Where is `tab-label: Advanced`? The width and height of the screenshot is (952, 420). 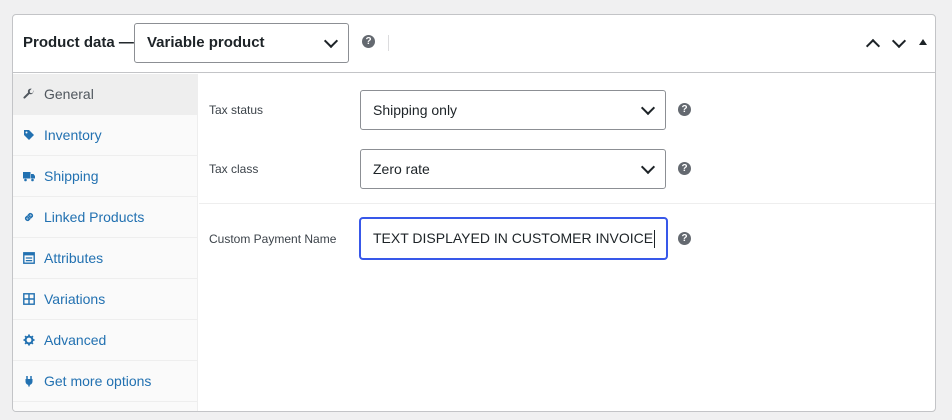
tab-label: Advanced is located at coordinates (75, 340).